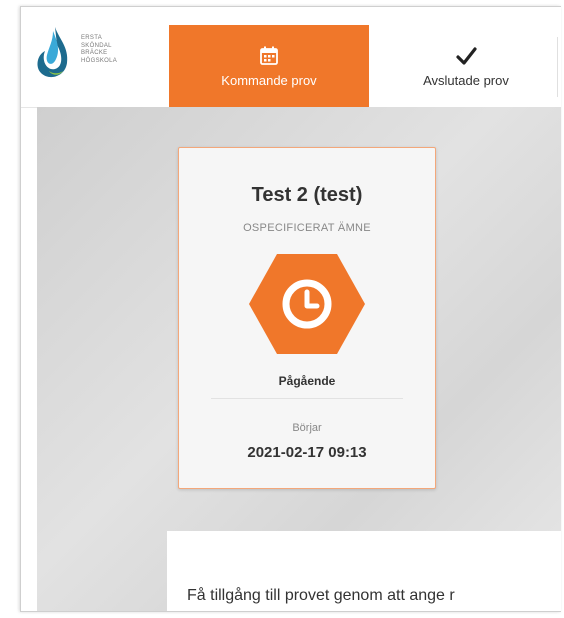  I want to click on access-instructions: Få tillgång till provet genom att ange r, so click(321, 595).